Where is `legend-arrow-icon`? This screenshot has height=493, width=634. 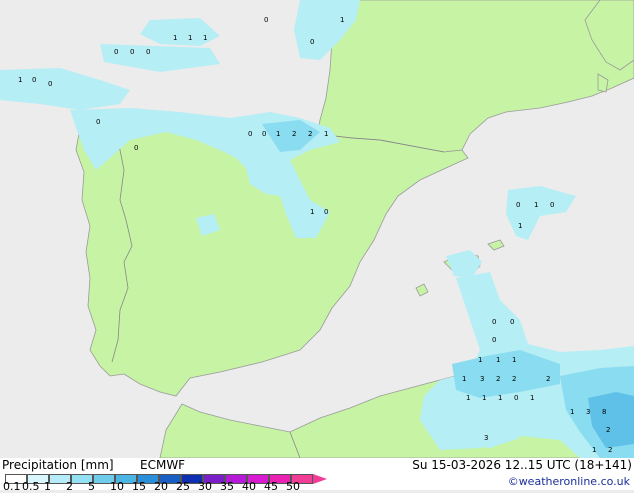
legend-arrow-icon is located at coordinates (320, 479).